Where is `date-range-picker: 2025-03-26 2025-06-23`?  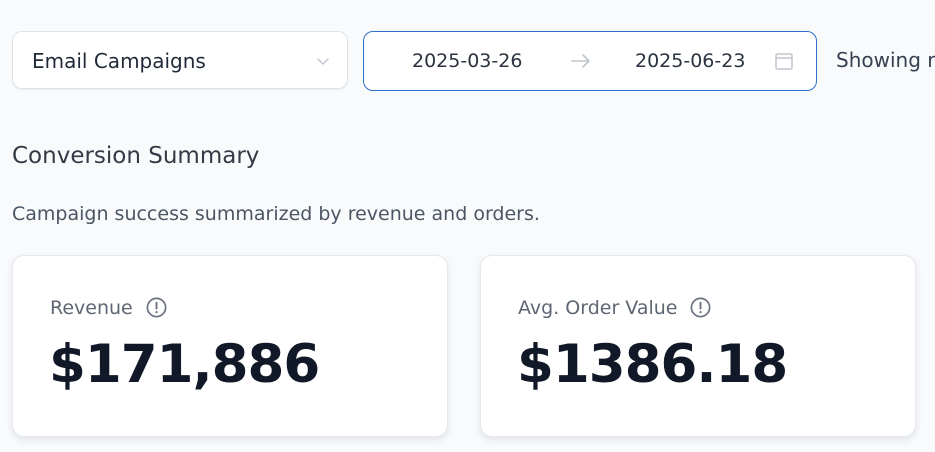 date-range-picker: 2025-03-26 2025-06-23 is located at coordinates (590, 61).